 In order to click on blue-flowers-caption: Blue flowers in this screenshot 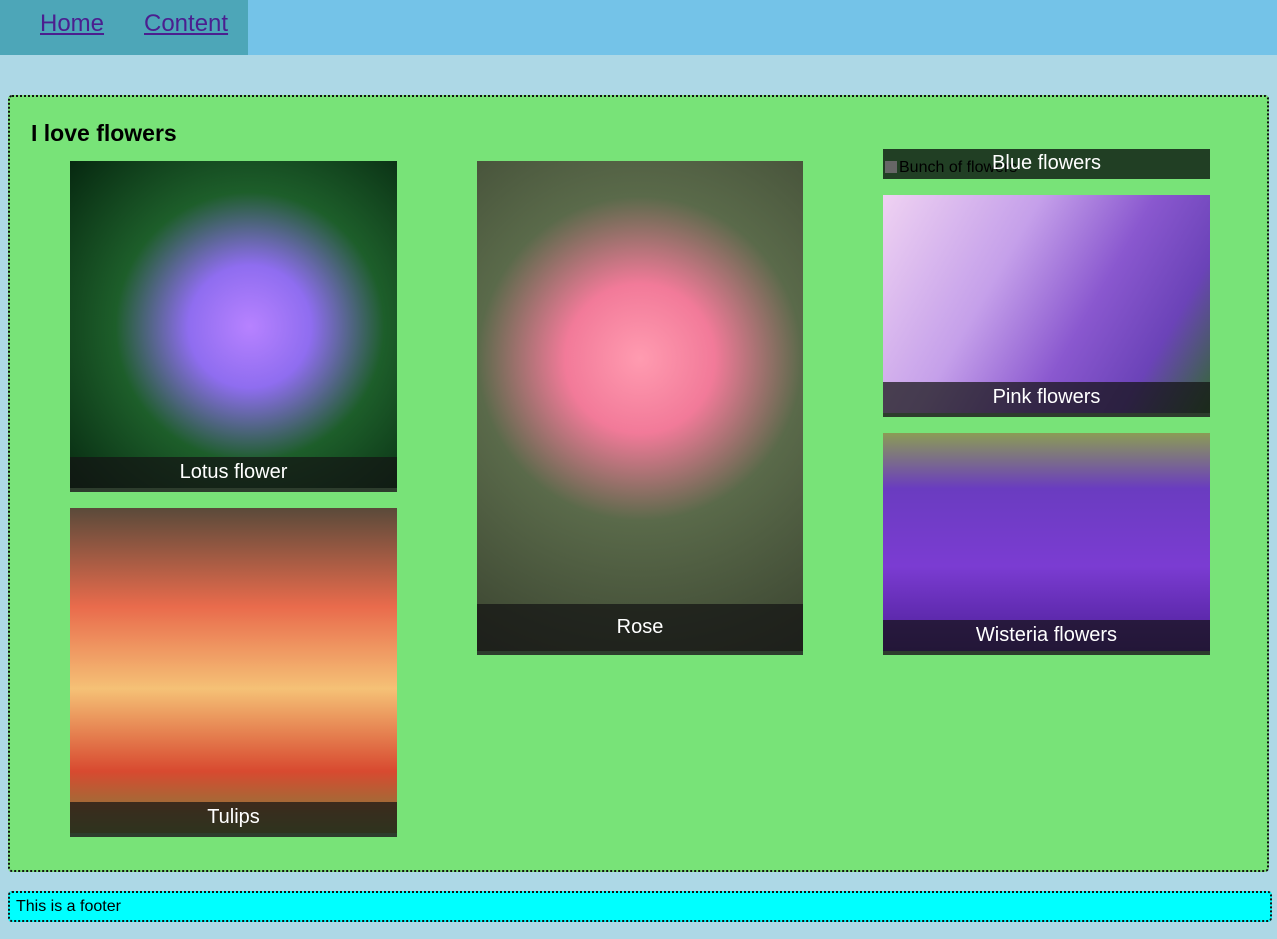, I will do `click(1046, 163)`.